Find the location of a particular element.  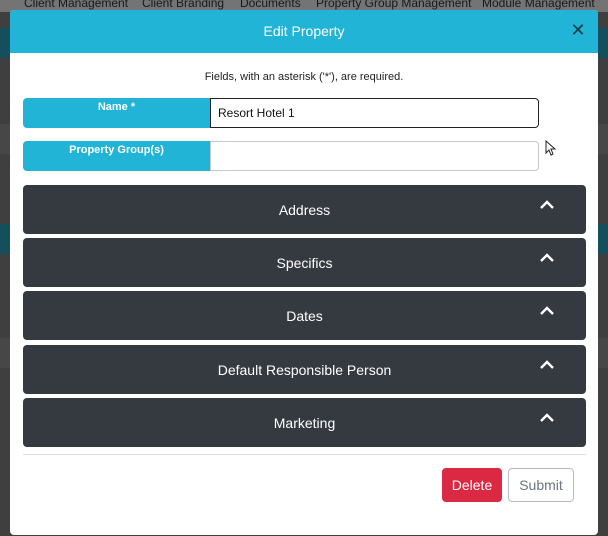

modal-header: Edit Property ✕ is located at coordinates (304, 31).